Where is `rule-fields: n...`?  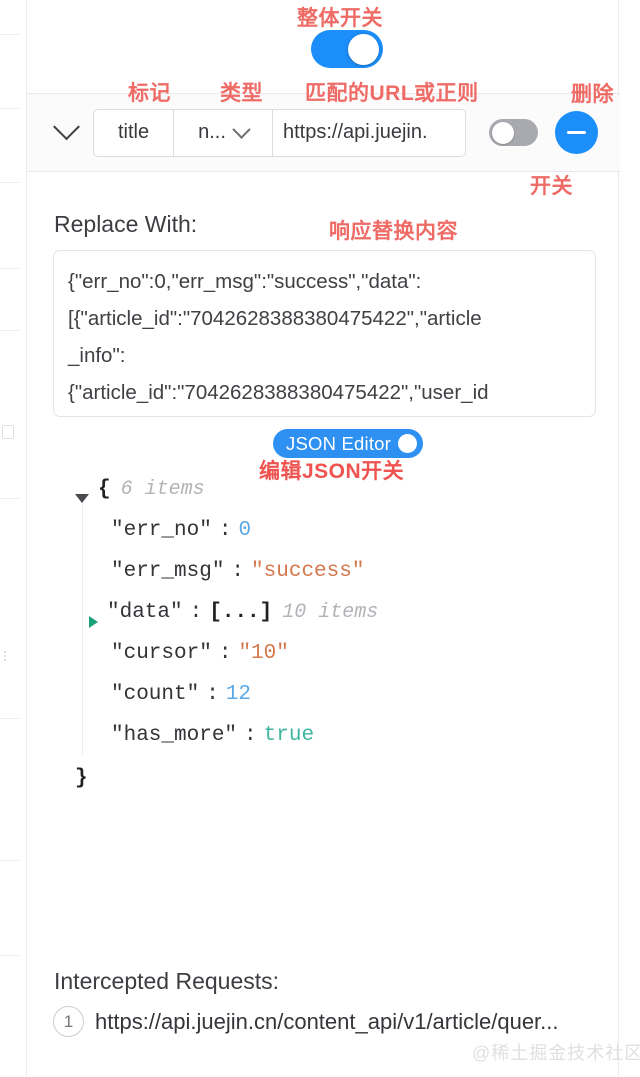 rule-fields: n... is located at coordinates (279, 132).